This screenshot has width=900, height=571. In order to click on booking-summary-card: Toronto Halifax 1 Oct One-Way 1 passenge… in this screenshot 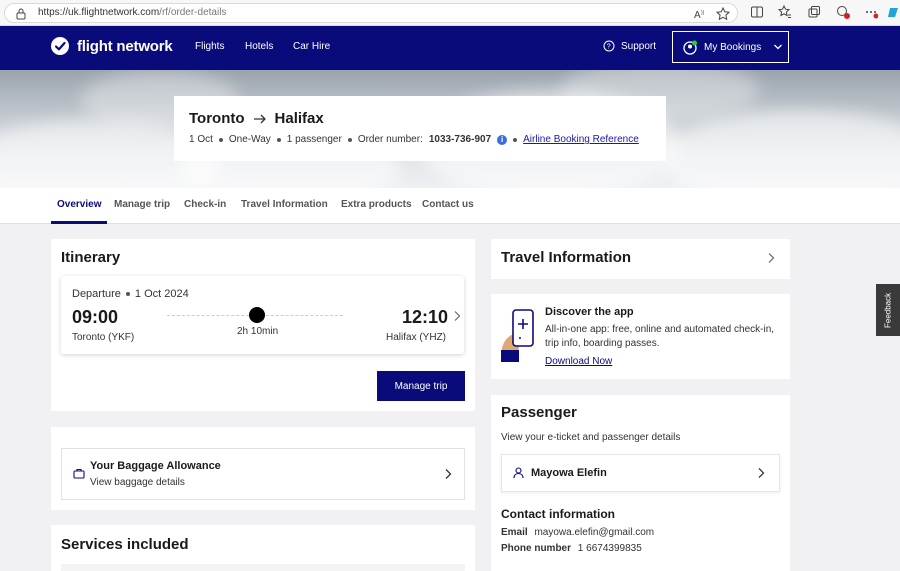, I will do `click(420, 128)`.